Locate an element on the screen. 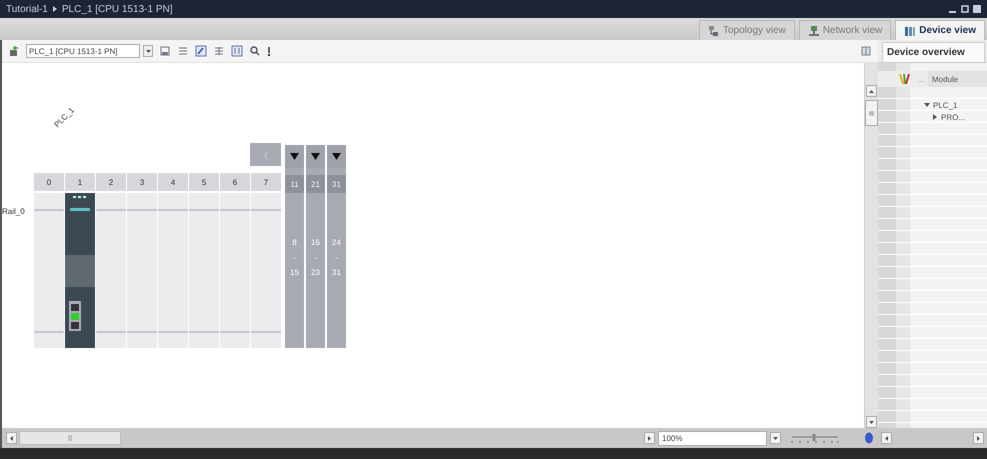 The image size is (987, 459). collapsed-arrow-icon is located at coordinates (935, 117).